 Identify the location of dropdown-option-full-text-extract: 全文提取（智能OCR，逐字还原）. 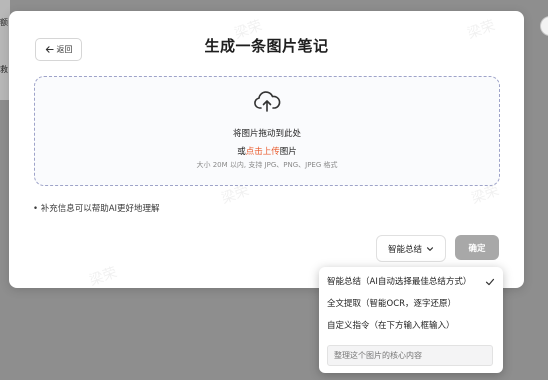
(412, 304).